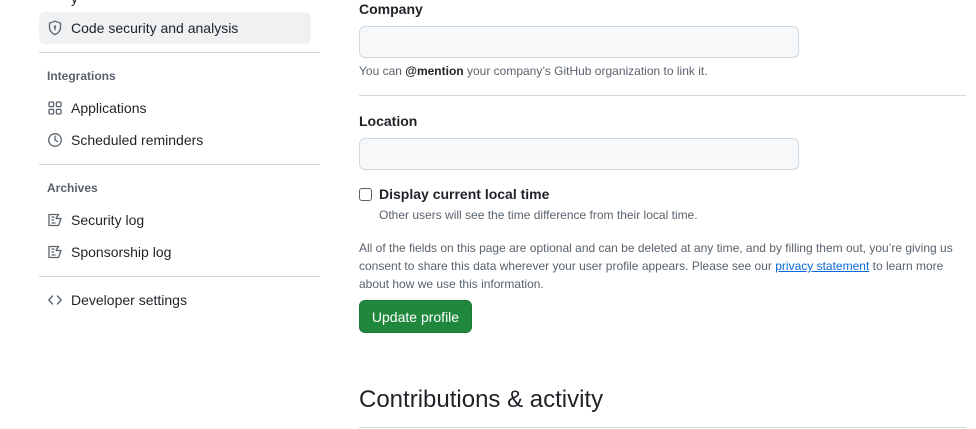 The image size is (976, 429). I want to click on mention-text: @mention, so click(434, 71).